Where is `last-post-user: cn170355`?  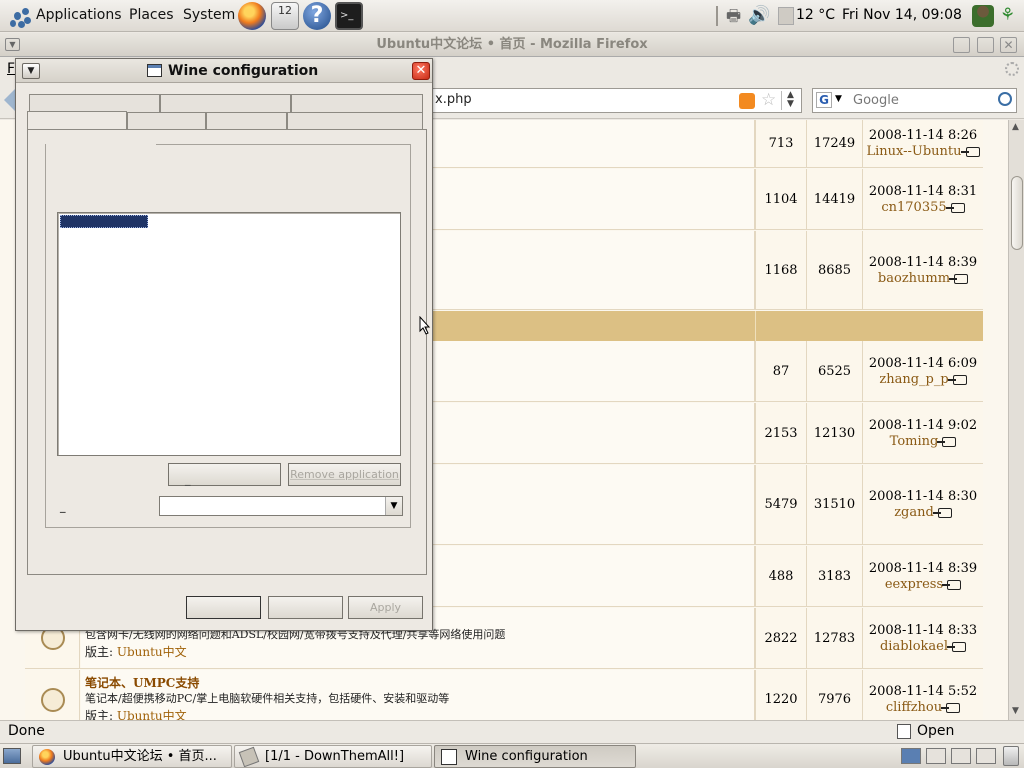 last-post-user: cn170355 is located at coordinates (923, 208).